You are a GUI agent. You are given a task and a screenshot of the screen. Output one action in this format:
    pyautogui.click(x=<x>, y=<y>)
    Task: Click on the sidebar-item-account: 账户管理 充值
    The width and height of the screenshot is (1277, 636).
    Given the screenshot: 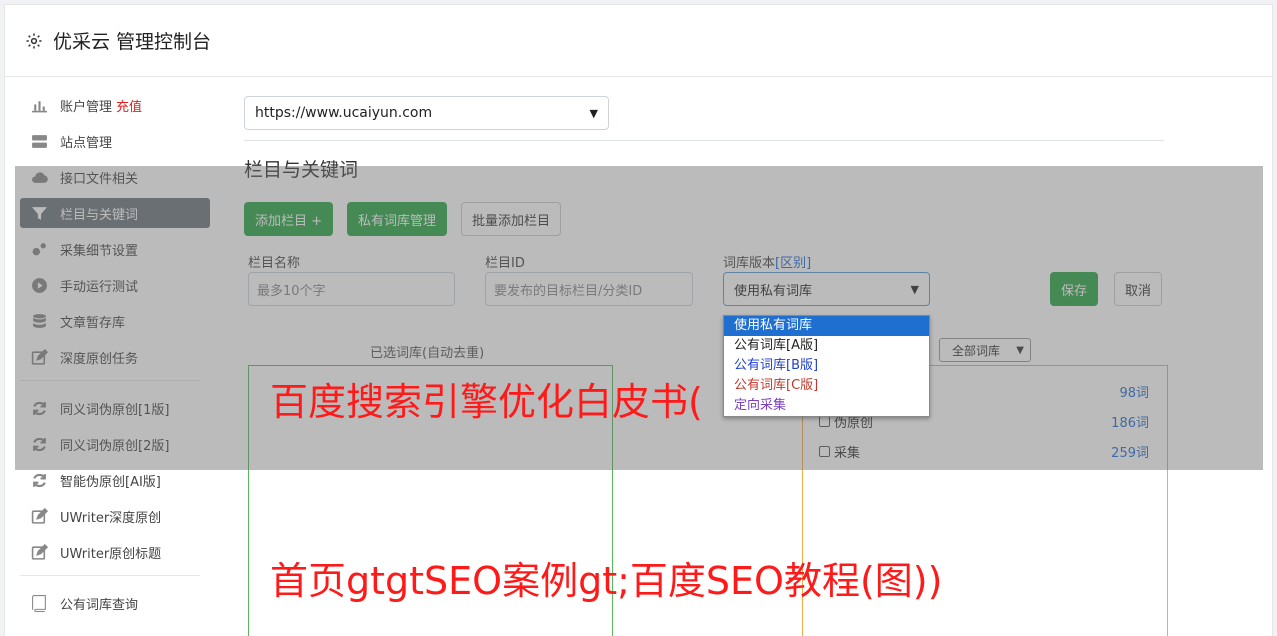 What is the action you would take?
    pyautogui.click(x=115, y=105)
    